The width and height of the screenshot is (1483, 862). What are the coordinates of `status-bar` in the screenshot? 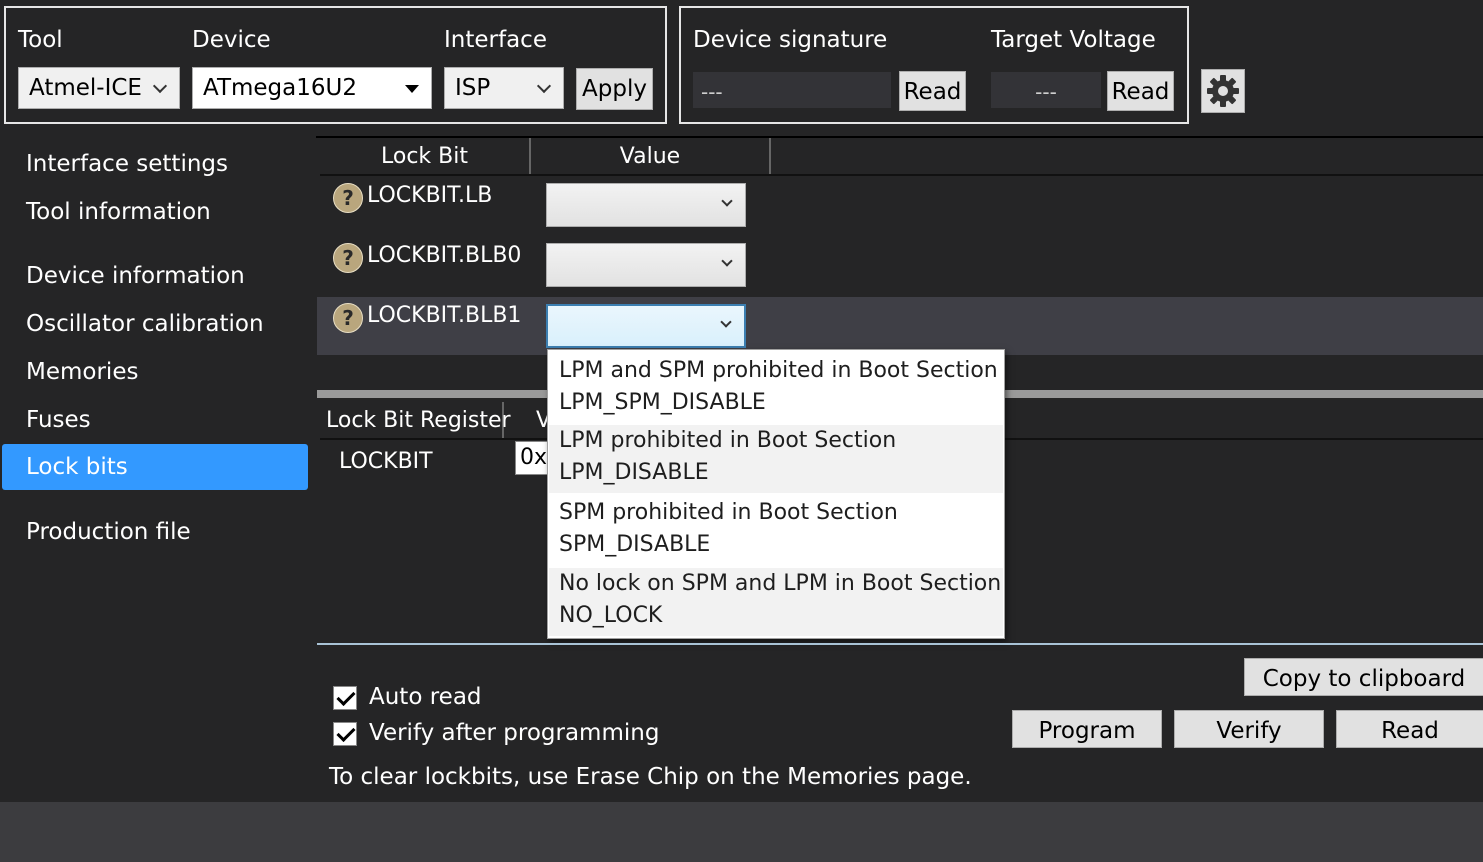 It's located at (741, 832).